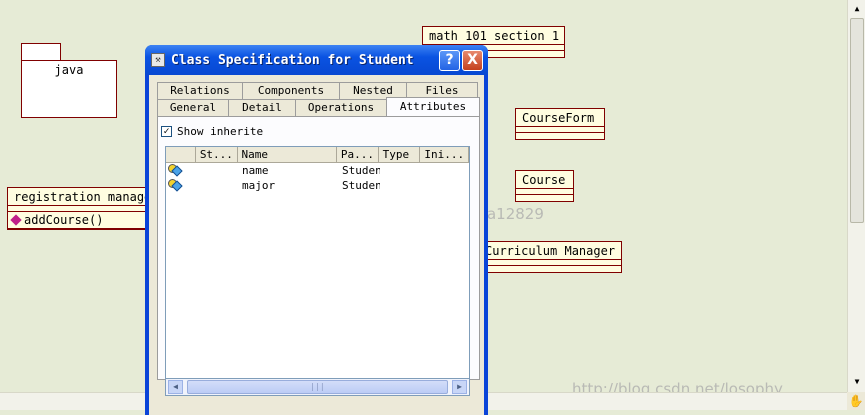  Describe the element at coordinates (317, 170) in the screenshot. I see `table-row: name Student` at that location.